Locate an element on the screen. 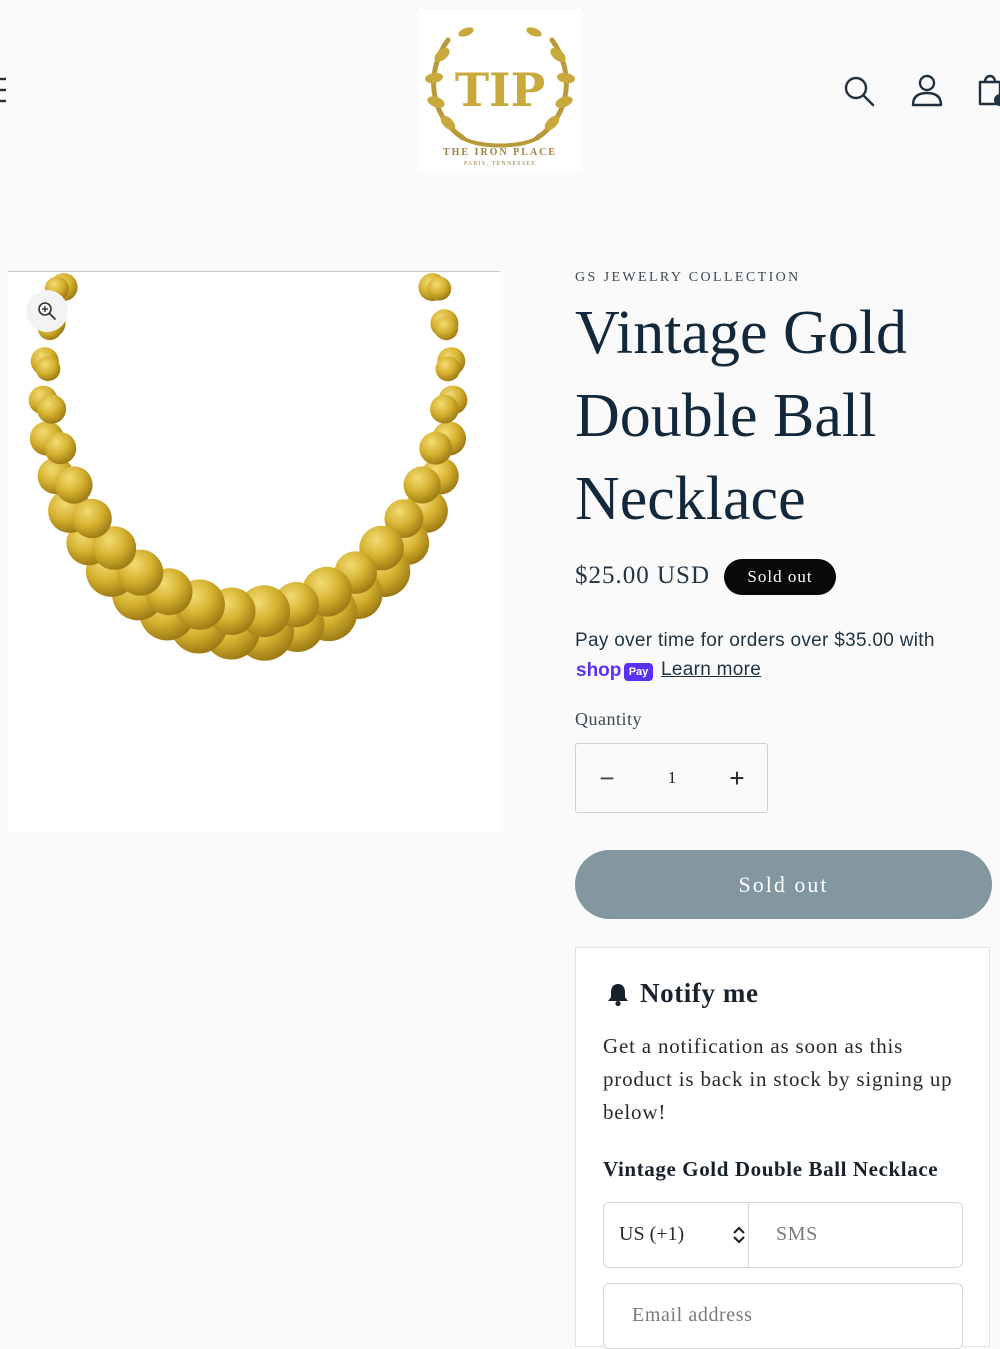 This screenshot has width=1000, height=1349. necklace-image is located at coordinates (248, 467).